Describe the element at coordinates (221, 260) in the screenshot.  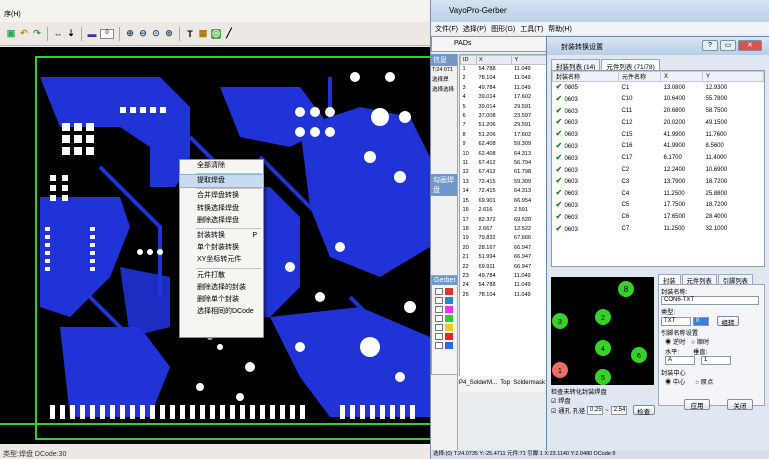
I see `menu-item-xy-to-component: XY坐标转元件` at that location.